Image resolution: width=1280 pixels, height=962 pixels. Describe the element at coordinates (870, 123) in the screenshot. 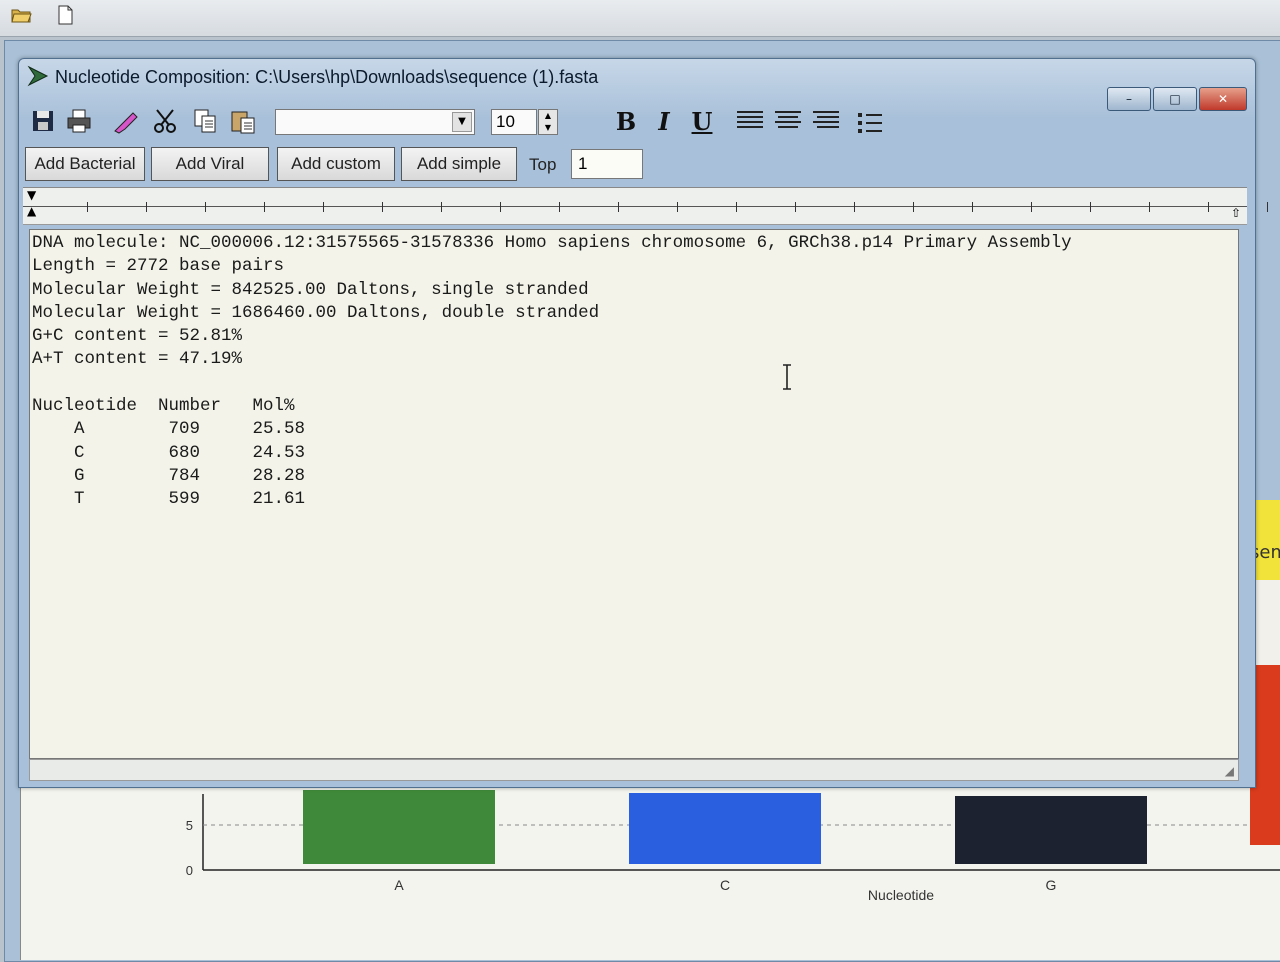

I see `bullet-list-icon` at that location.